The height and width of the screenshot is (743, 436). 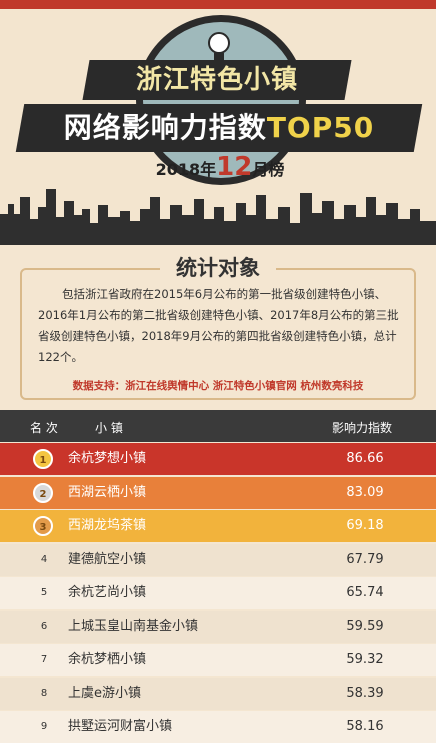 What do you see at coordinates (268, 169) in the screenshot?
I see `date-suffix: 月榜` at bounding box center [268, 169].